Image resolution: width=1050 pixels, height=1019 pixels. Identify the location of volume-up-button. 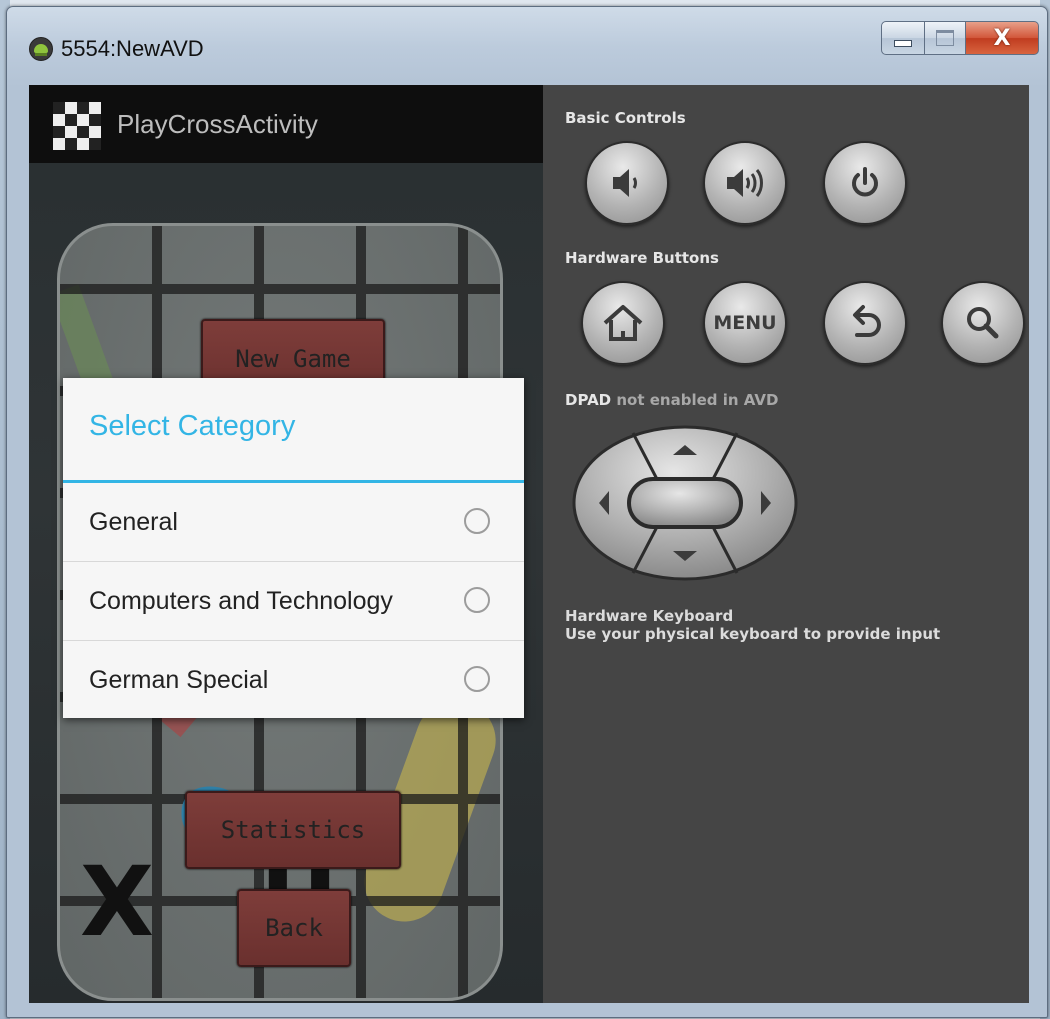
(745, 183).